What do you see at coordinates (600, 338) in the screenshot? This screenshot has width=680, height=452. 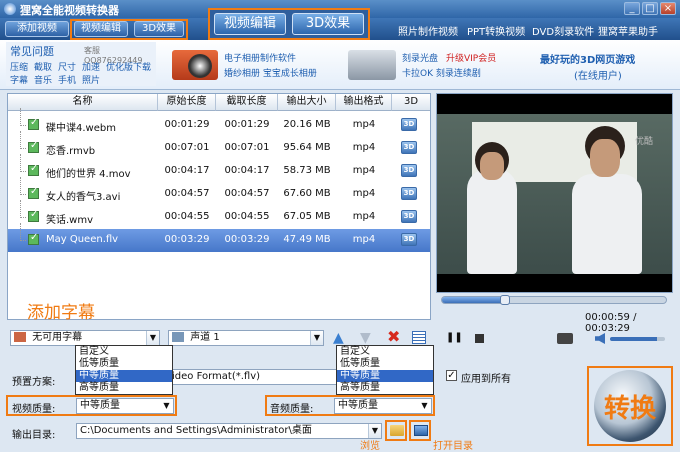 I see `volume-icon` at bounding box center [600, 338].